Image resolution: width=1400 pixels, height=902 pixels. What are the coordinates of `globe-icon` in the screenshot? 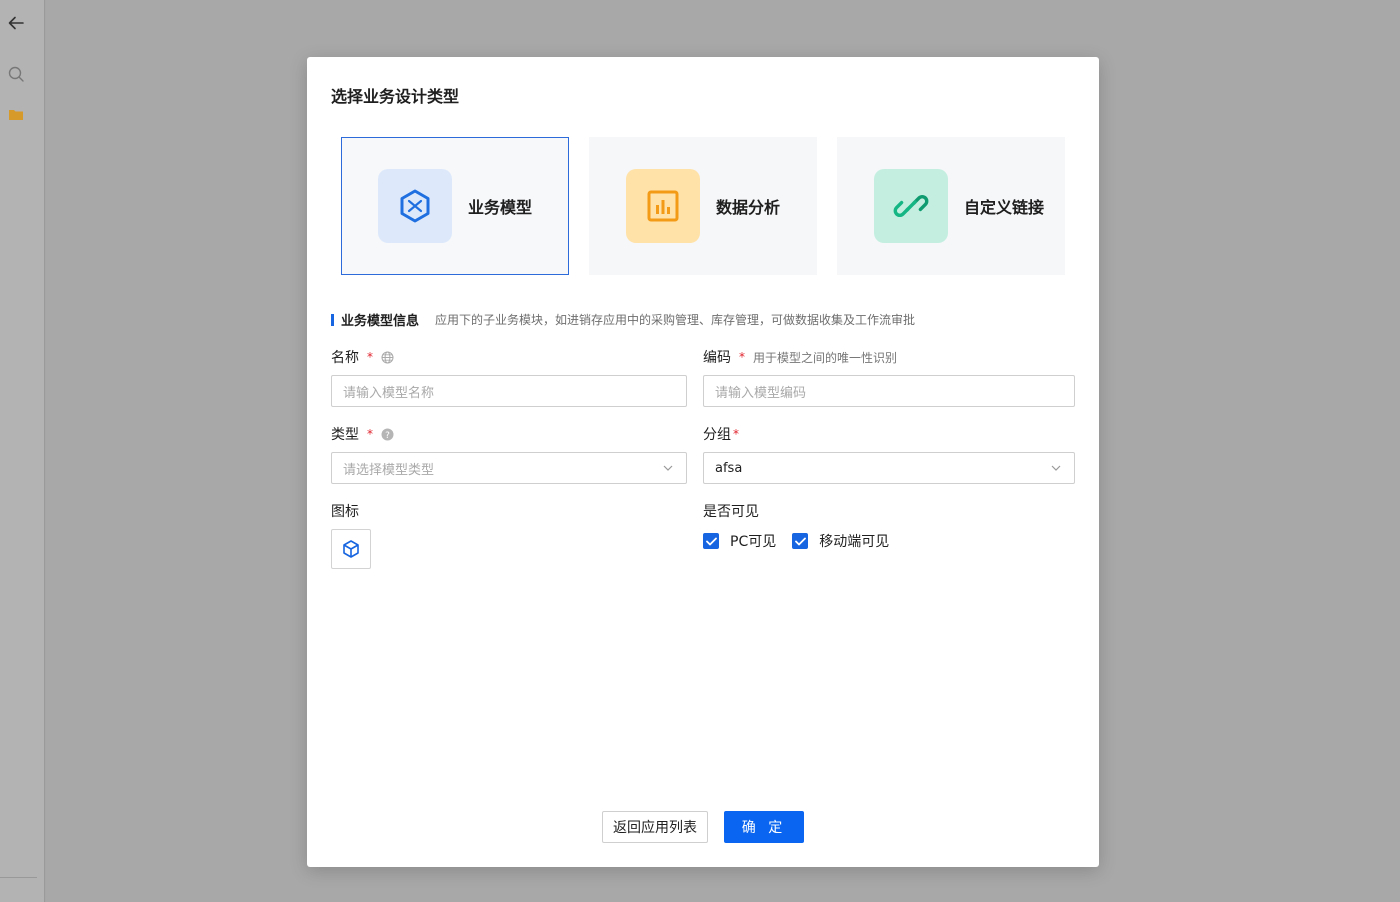 It's located at (387, 357).